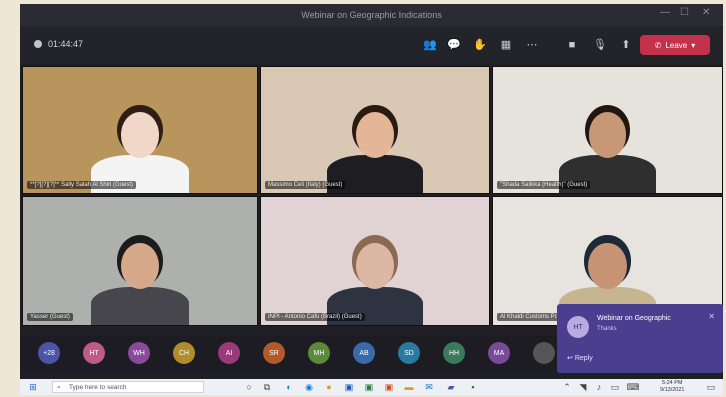 This screenshot has height=397, width=726. I want to click on search-placeholder: Type here to search, so click(98, 387).